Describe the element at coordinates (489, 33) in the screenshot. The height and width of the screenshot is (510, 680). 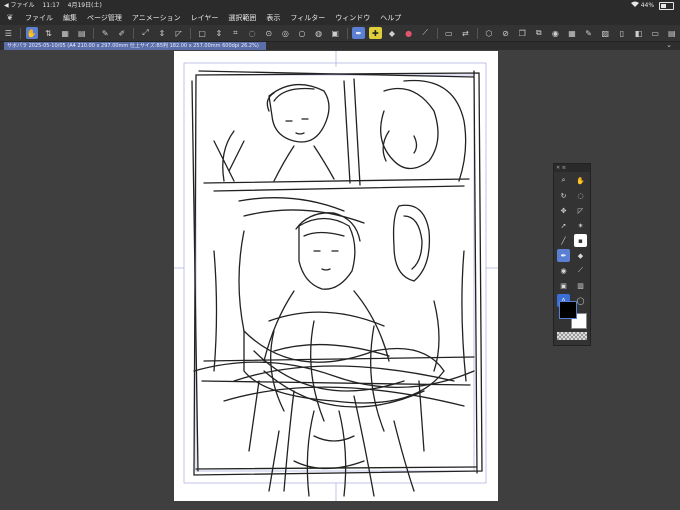
I see `cube-icon: ⬡` at that location.